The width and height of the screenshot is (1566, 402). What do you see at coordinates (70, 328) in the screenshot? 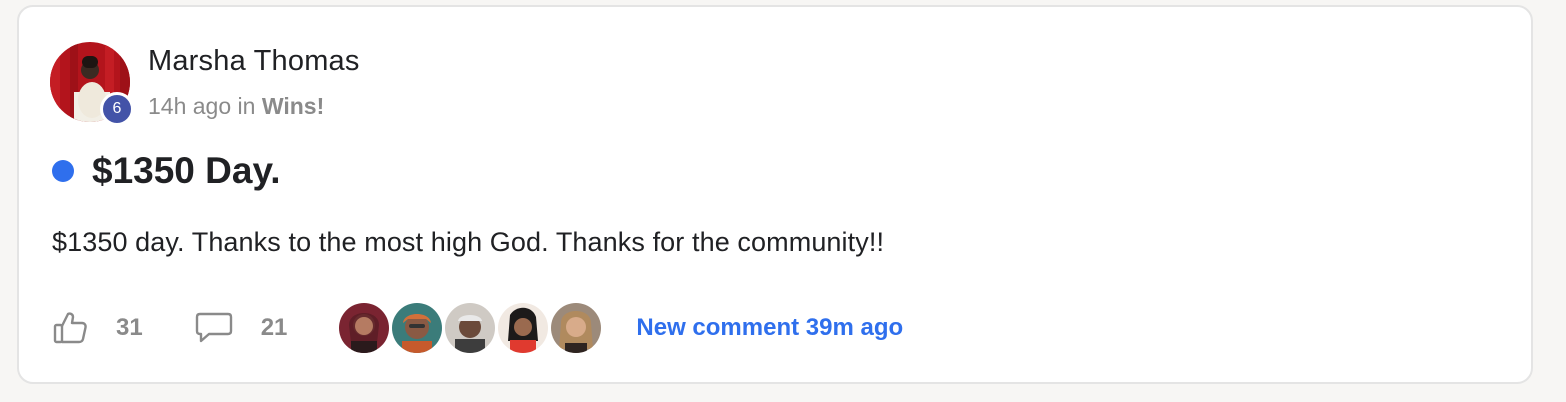
I see `thumbs-up-icon` at bounding box center [70, 328].